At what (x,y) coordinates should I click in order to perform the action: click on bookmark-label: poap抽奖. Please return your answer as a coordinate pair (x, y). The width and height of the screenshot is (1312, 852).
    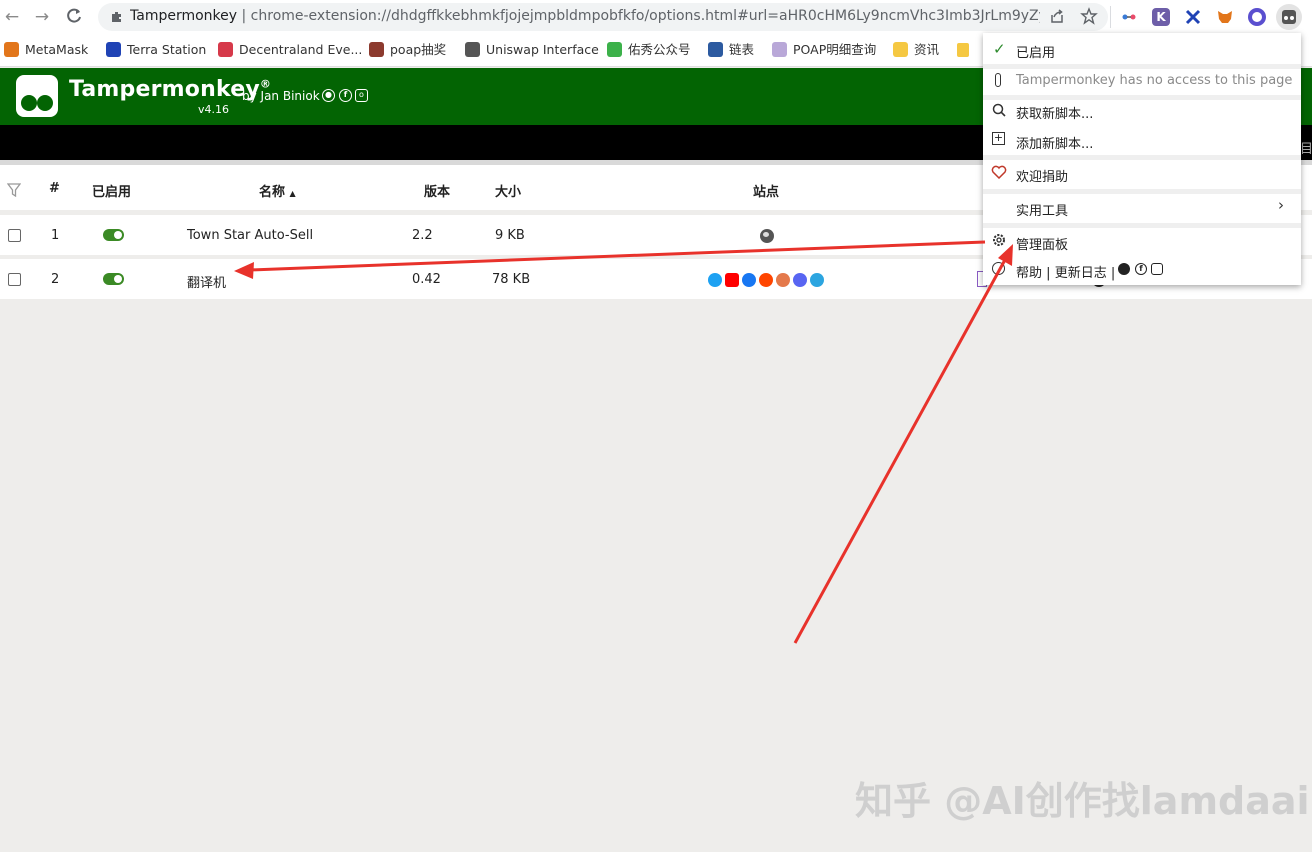
    Looking at the image, I should click on (418, 49).